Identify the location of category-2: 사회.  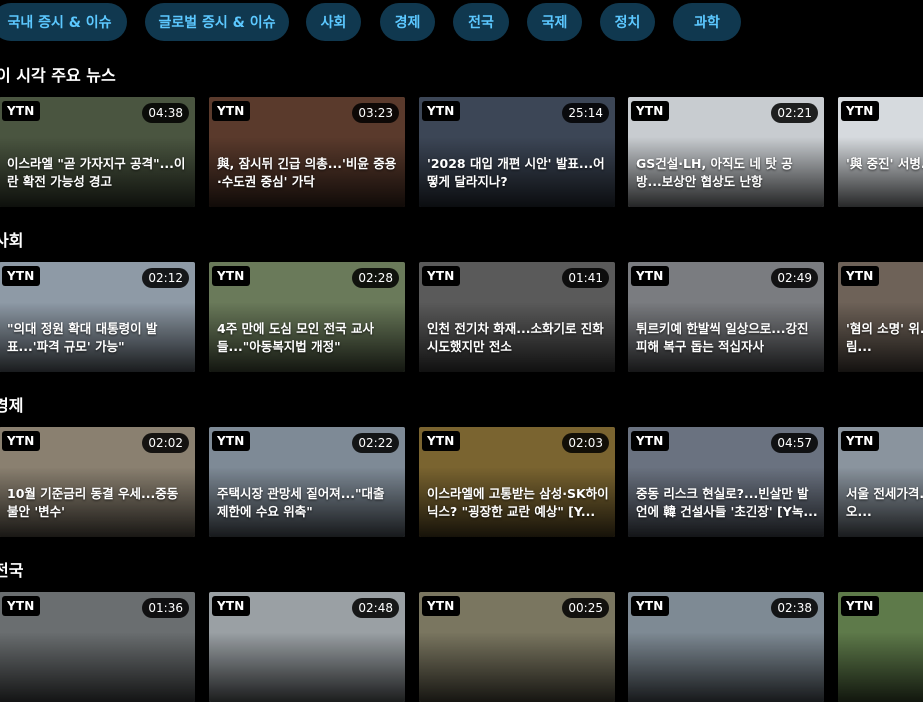
(333, 22).